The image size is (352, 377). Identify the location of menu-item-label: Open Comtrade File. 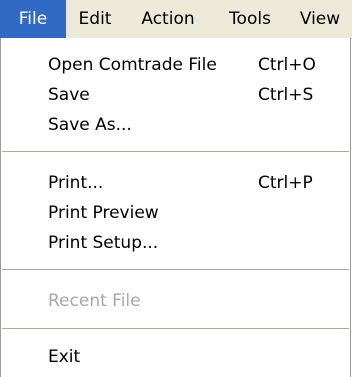
(132, 65).